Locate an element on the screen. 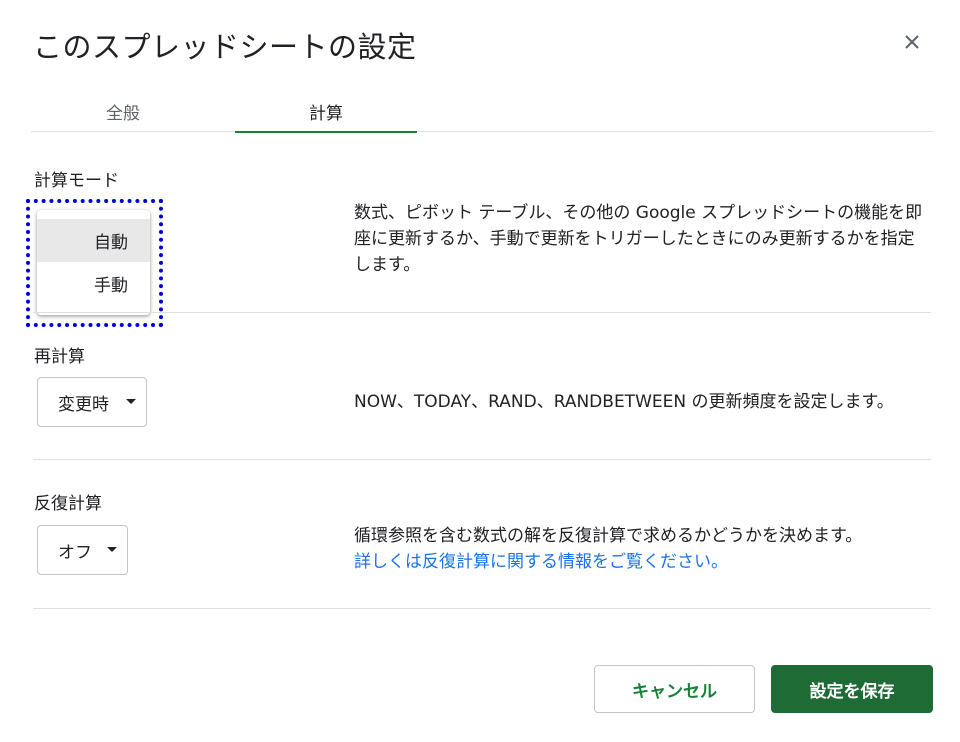 Image resolution: width=960 pixels, height=742 pixels. menu-item-manual: 手動 is located at coordinates (93, 283).